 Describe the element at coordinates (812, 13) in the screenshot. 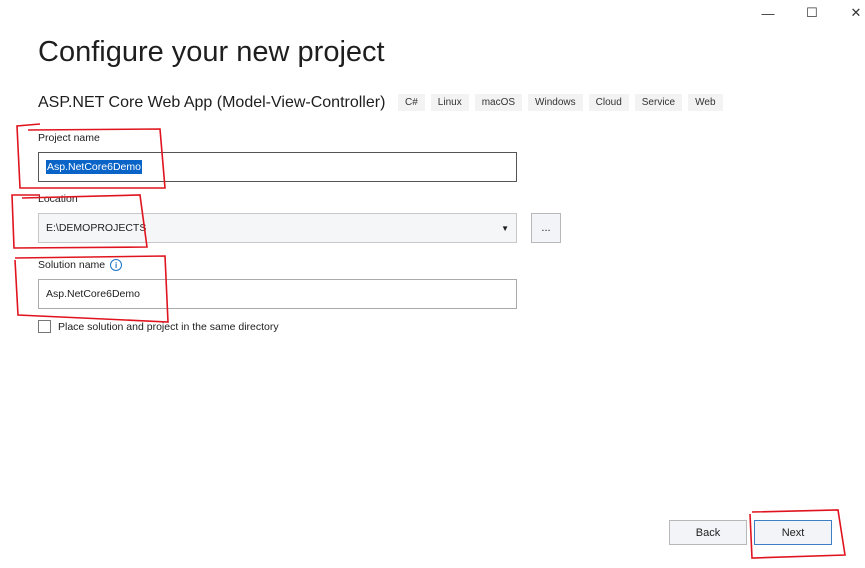

I see `maximize-button: ☐` at that location.